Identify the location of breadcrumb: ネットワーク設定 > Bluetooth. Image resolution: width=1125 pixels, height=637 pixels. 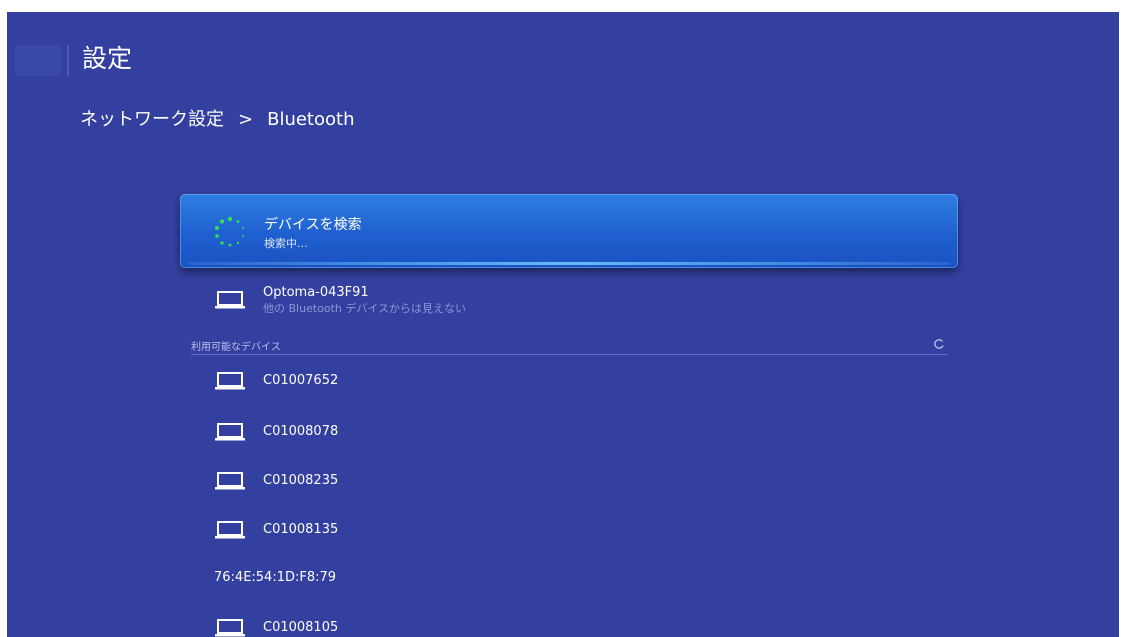
(217, 120).